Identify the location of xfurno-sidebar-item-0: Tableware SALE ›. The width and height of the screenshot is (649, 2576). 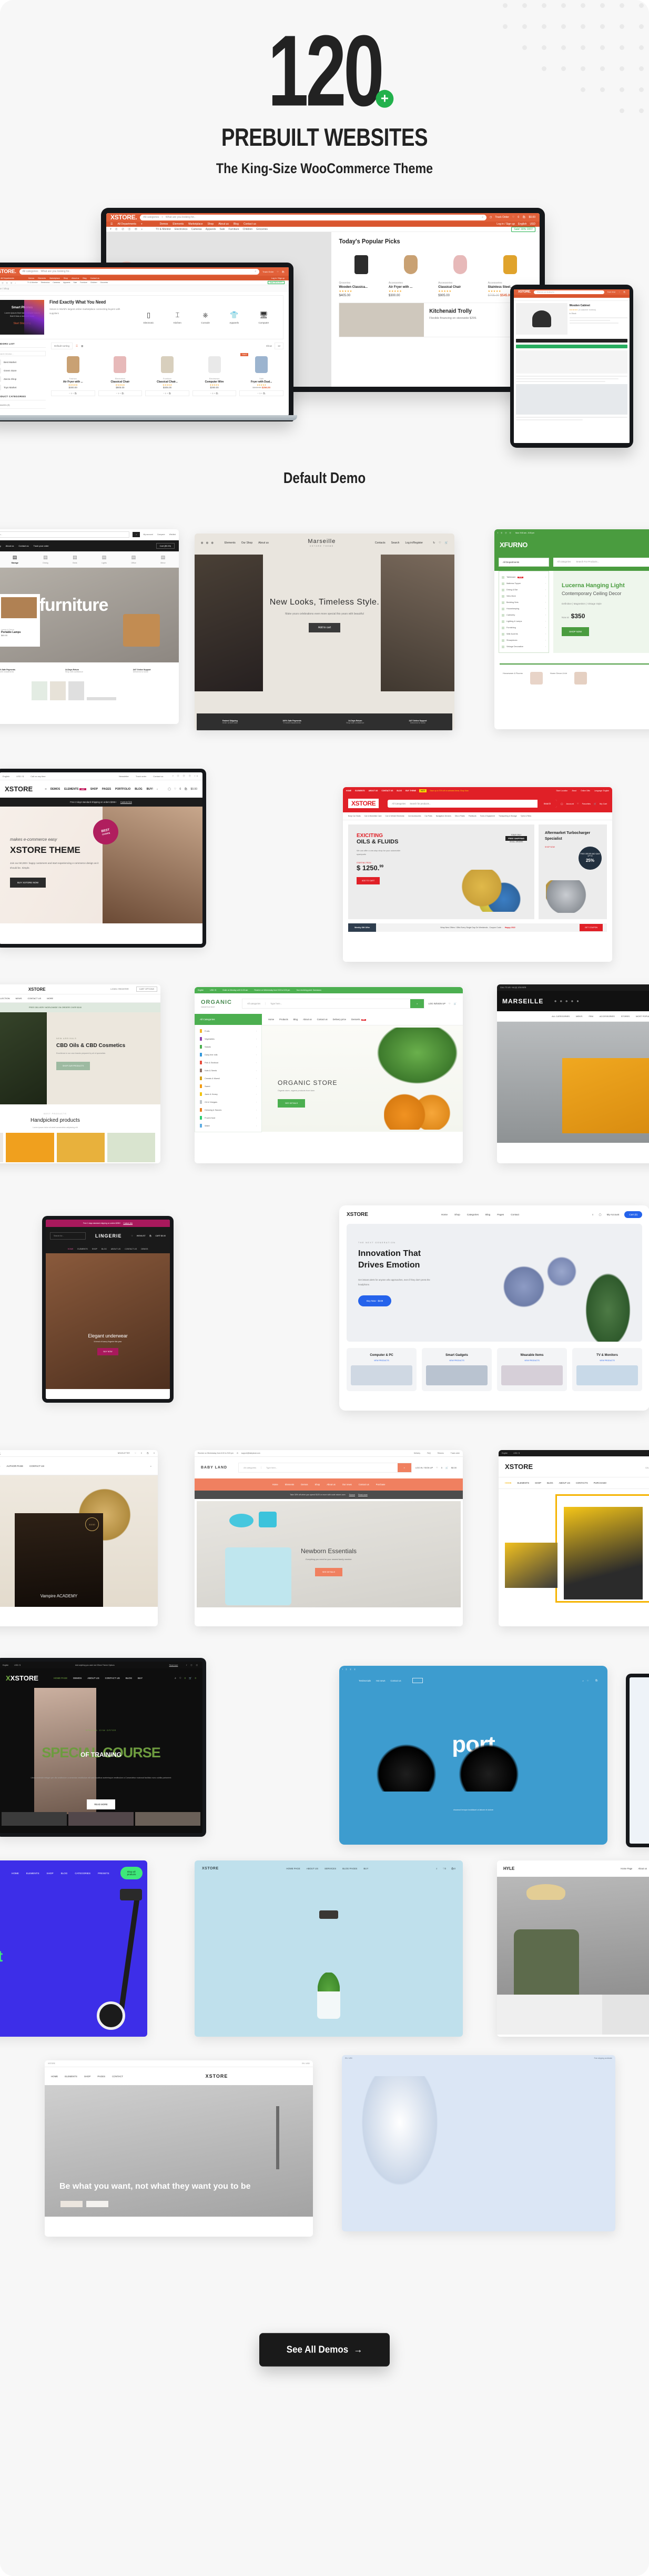
(524, 577).